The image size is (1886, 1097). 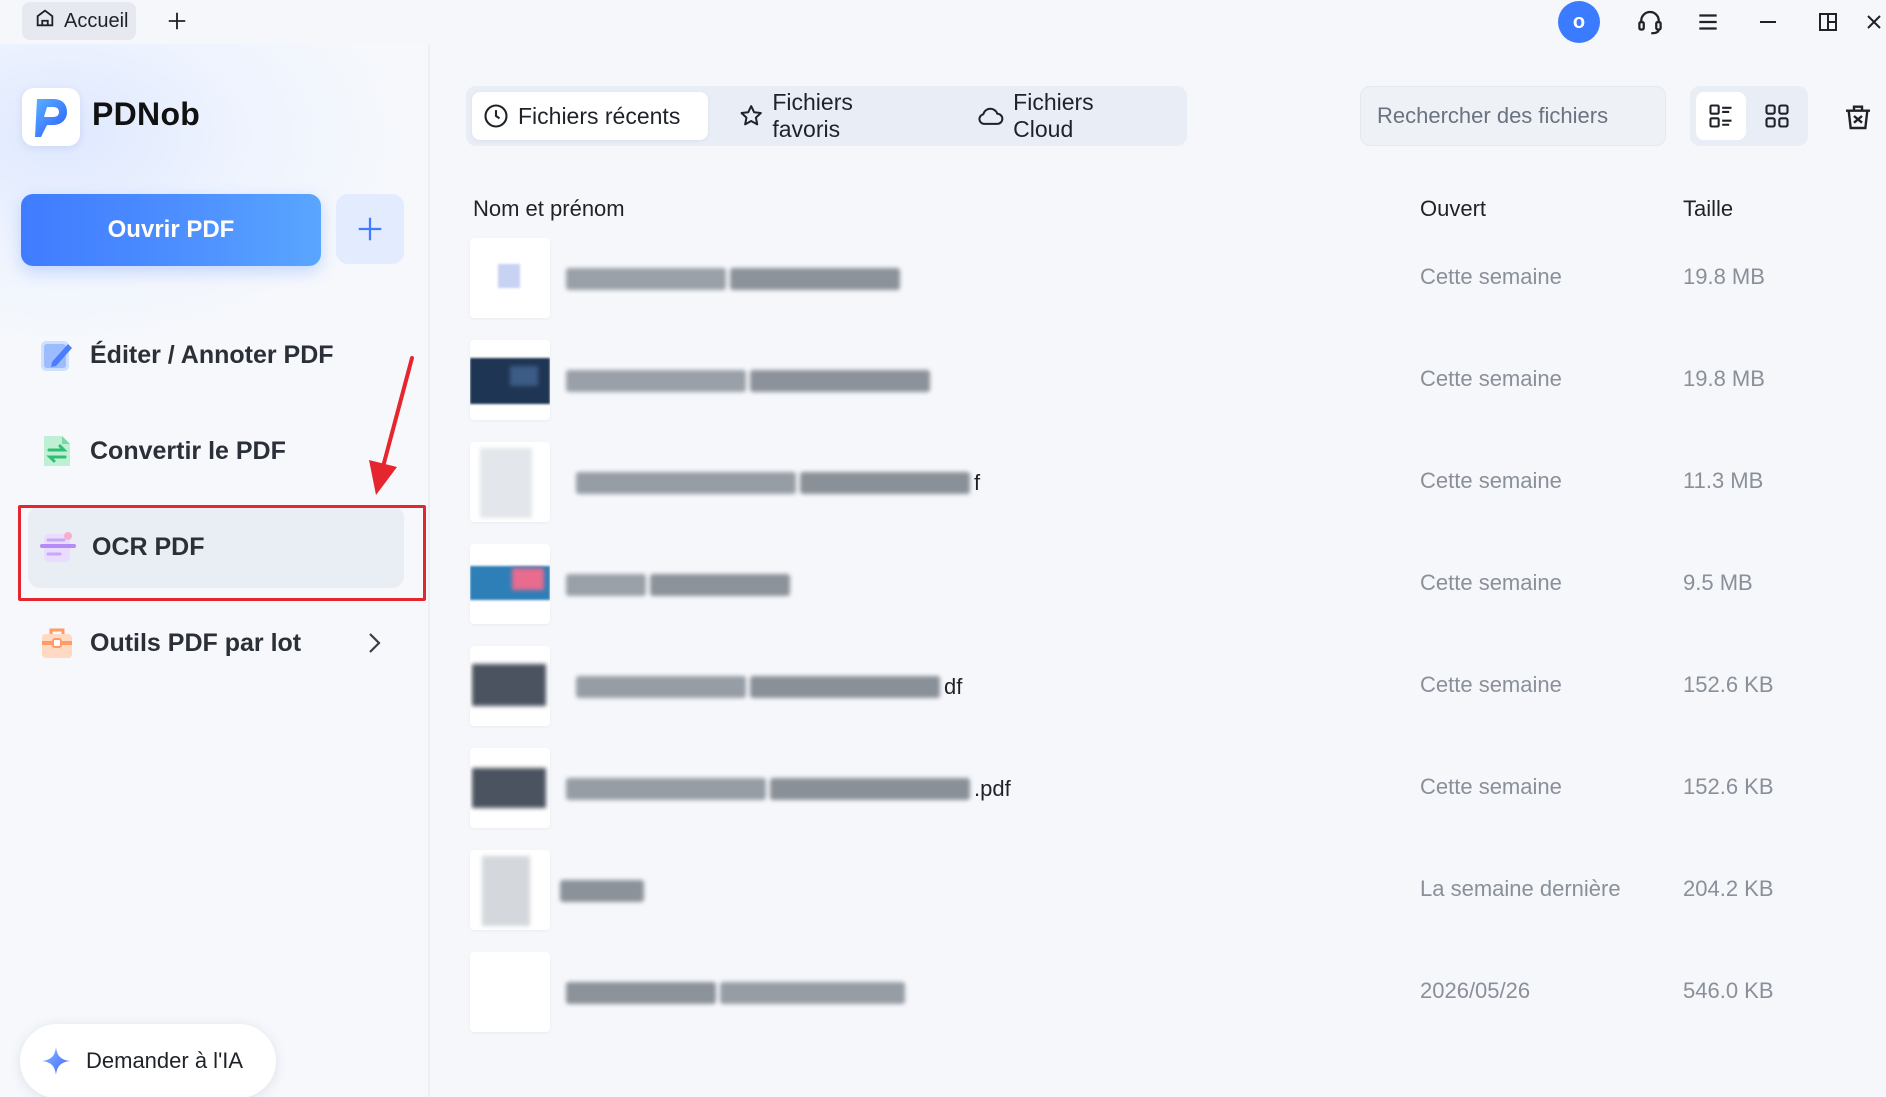 I want to click on support-button, so click(x=1650, y=22).